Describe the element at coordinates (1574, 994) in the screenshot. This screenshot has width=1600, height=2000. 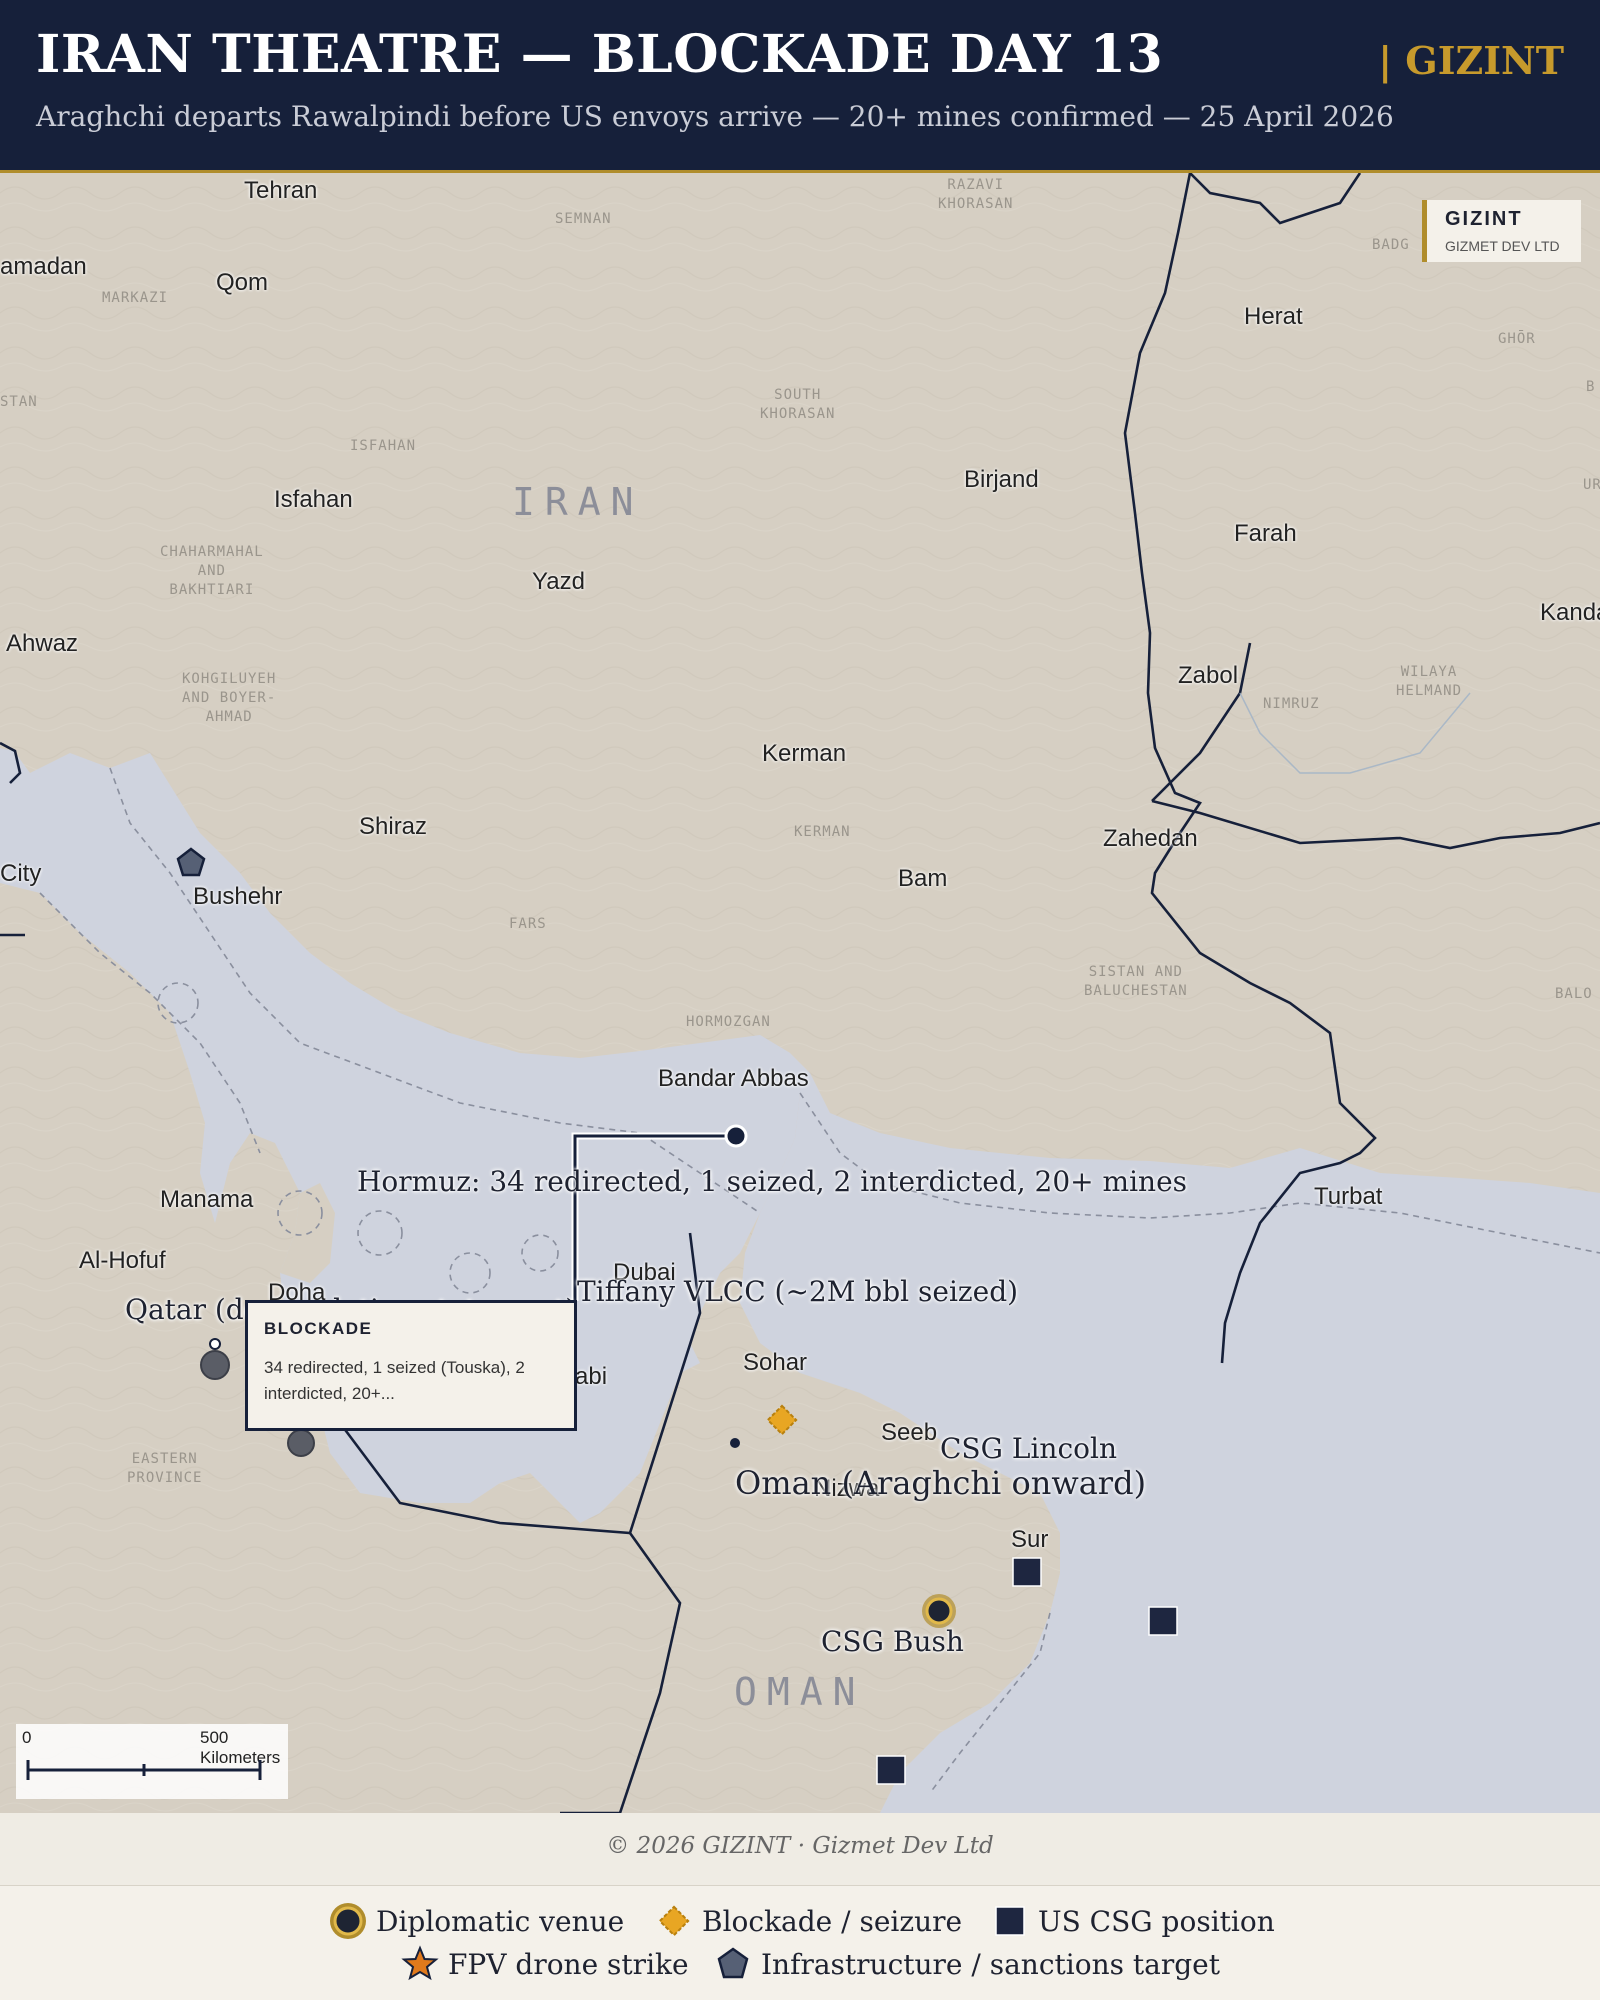
I see `region-label: BALO` at that location.